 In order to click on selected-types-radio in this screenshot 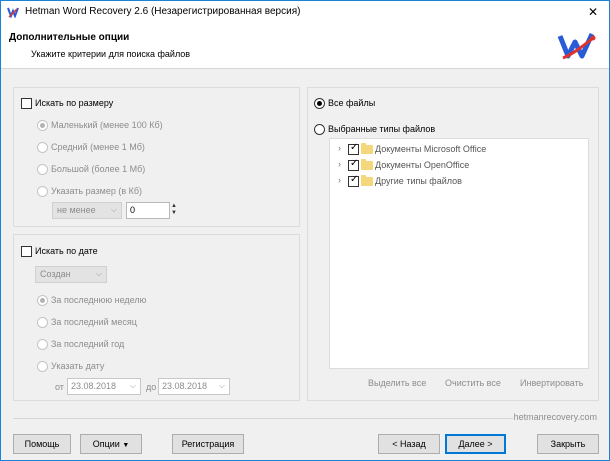, I will do `click(319, 129)`.